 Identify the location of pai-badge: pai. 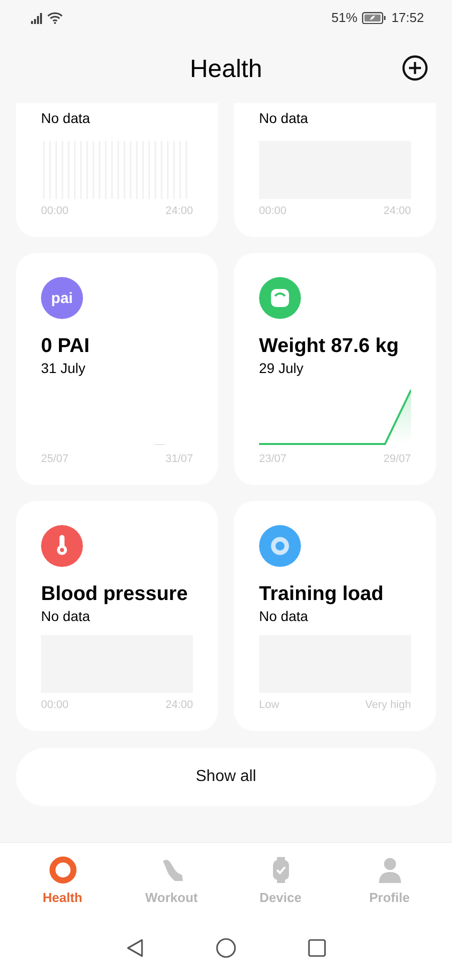
(62, 298).